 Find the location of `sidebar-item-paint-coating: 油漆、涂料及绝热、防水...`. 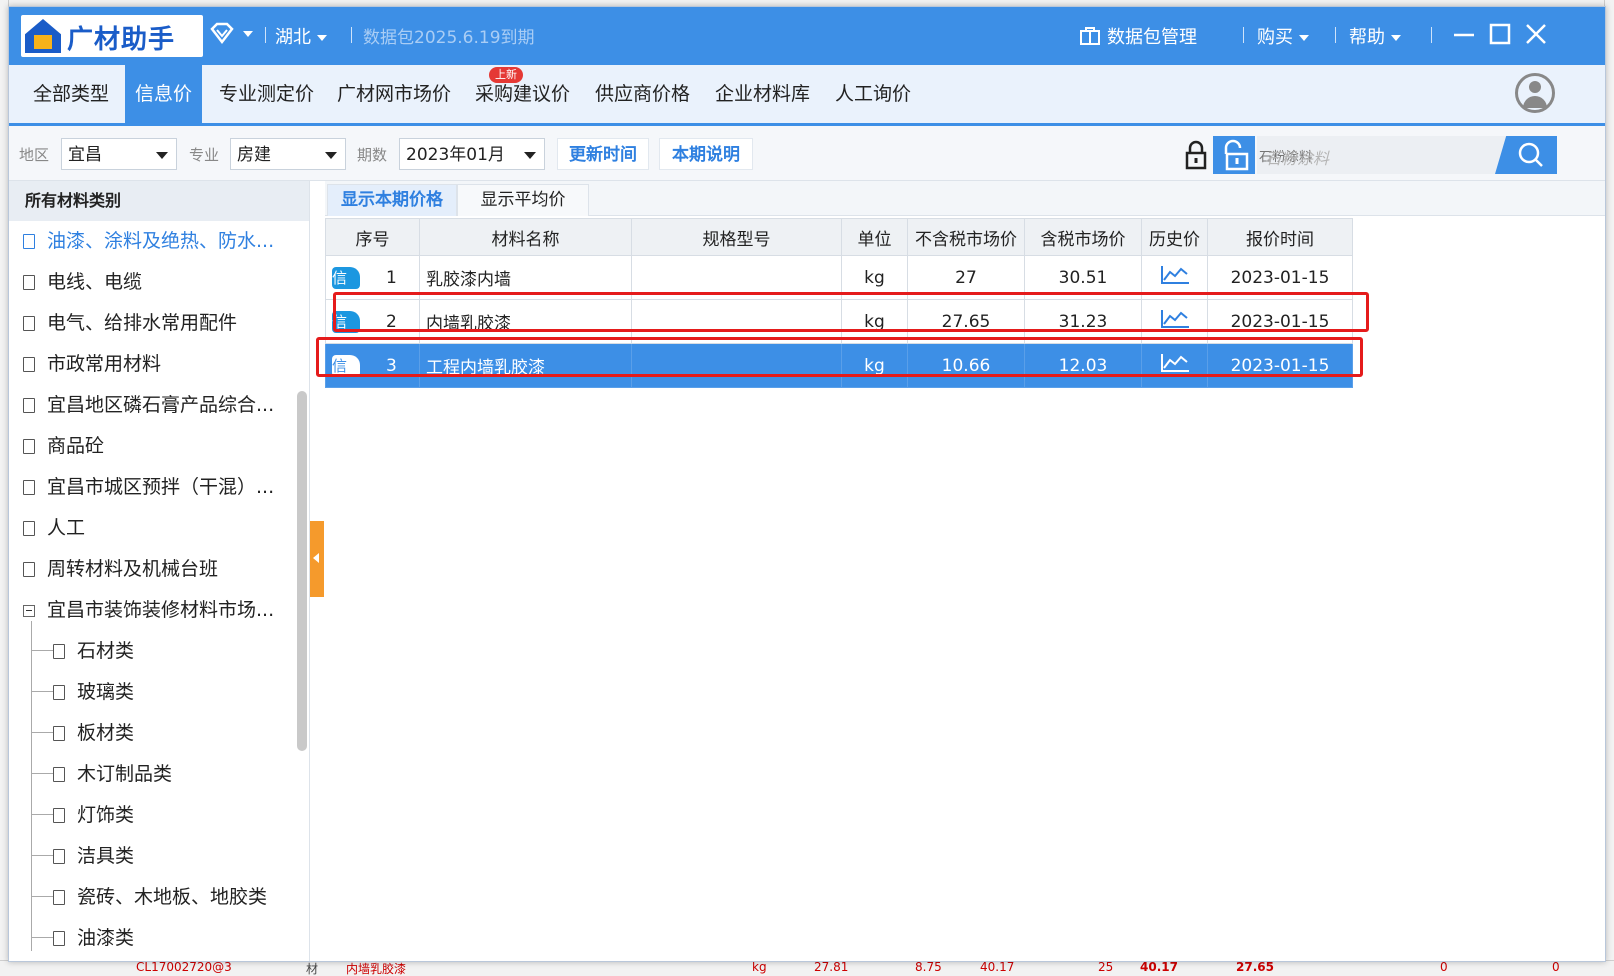

sidebar-item-paint-coating: 油漆、涂料及绝热、防水... is located at coordinates (148, 241).